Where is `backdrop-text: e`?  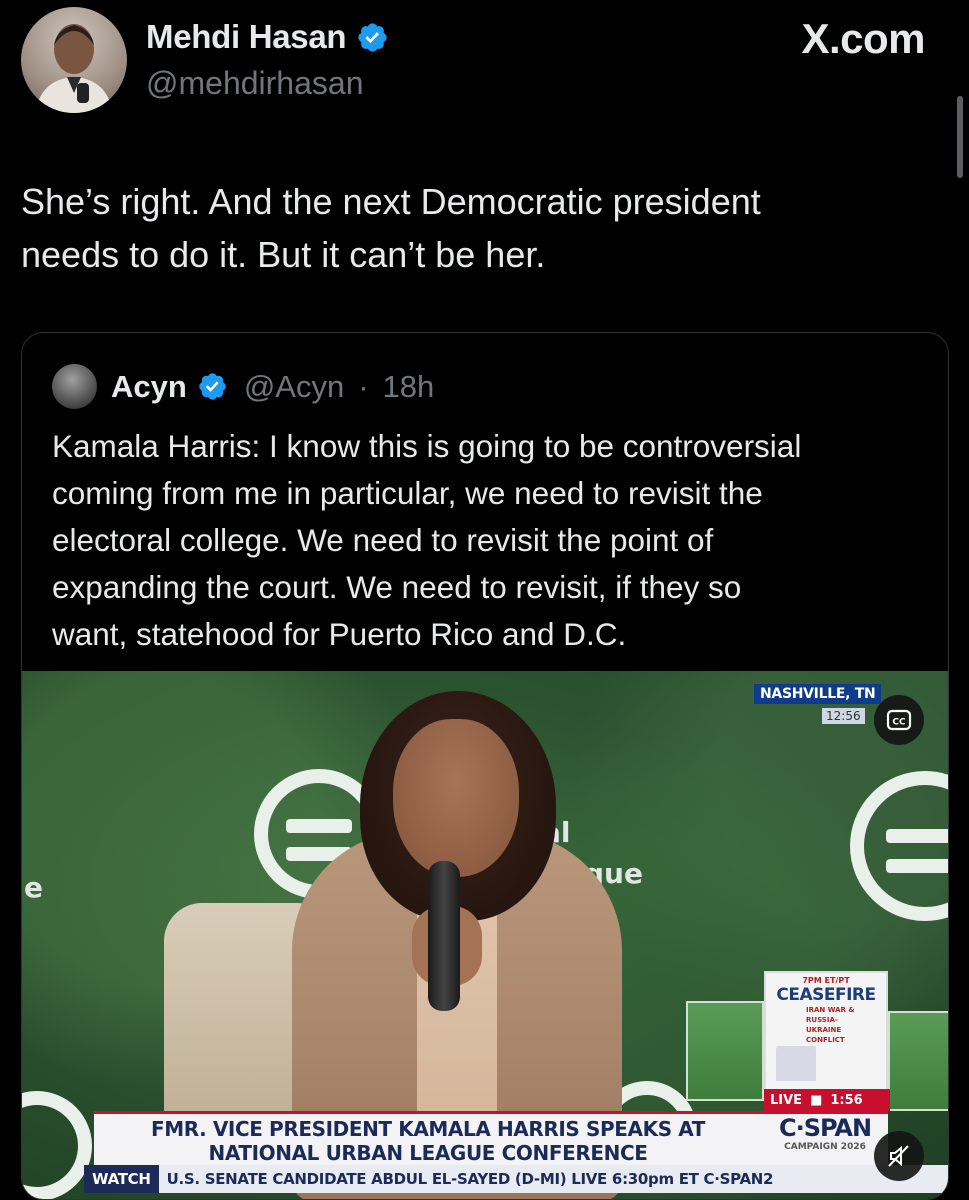
backdrop-text: e is located at coordinates (33, 887).